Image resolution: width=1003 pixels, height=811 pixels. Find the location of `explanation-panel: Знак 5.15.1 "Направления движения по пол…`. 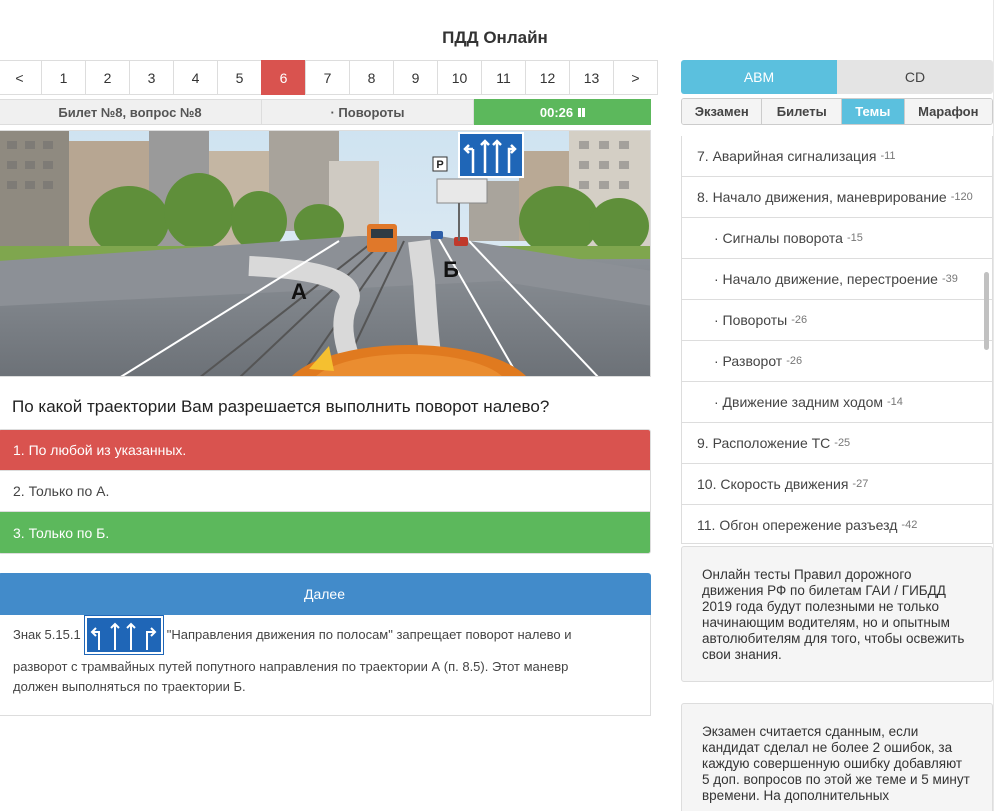

explanation-panel: Знак 5.15.1 "Направления движения по пол… is located at coordinates (325, 665).